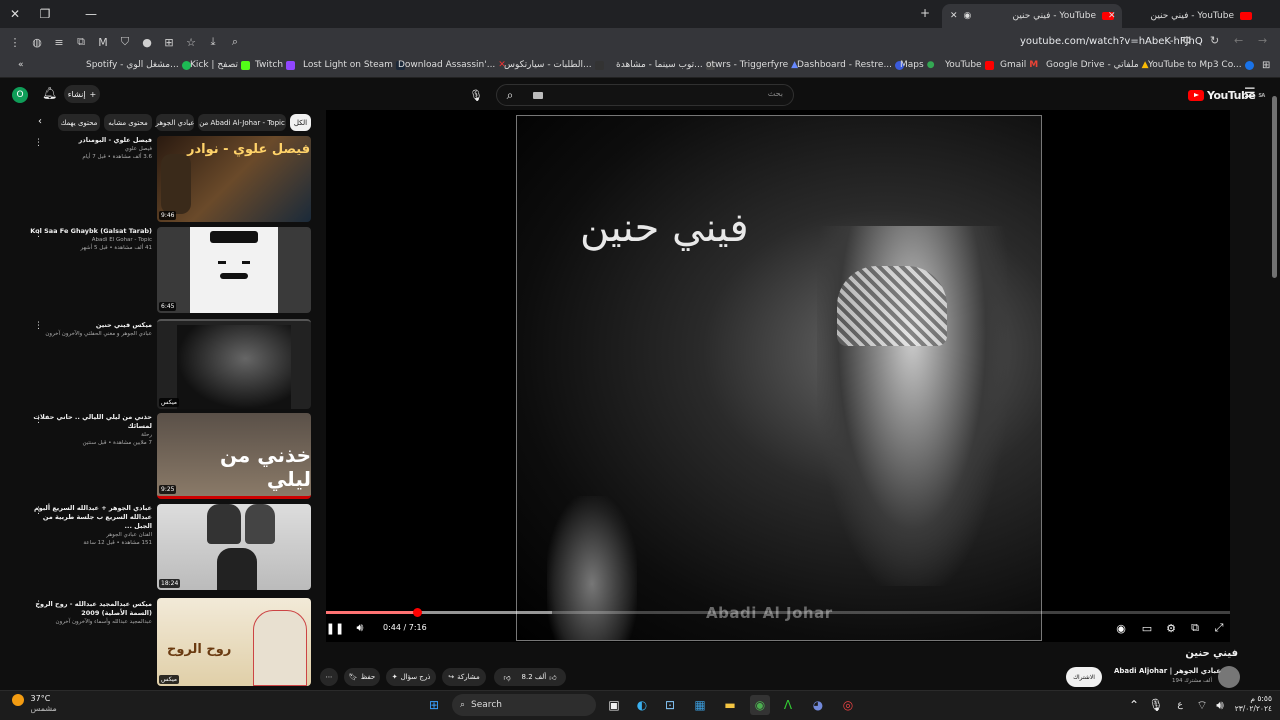  What do you see at coordinates (411, 677) in the screenshot?
I see `remix-button: ✦ ذرج سؤال` at bounding box center [411, 677].